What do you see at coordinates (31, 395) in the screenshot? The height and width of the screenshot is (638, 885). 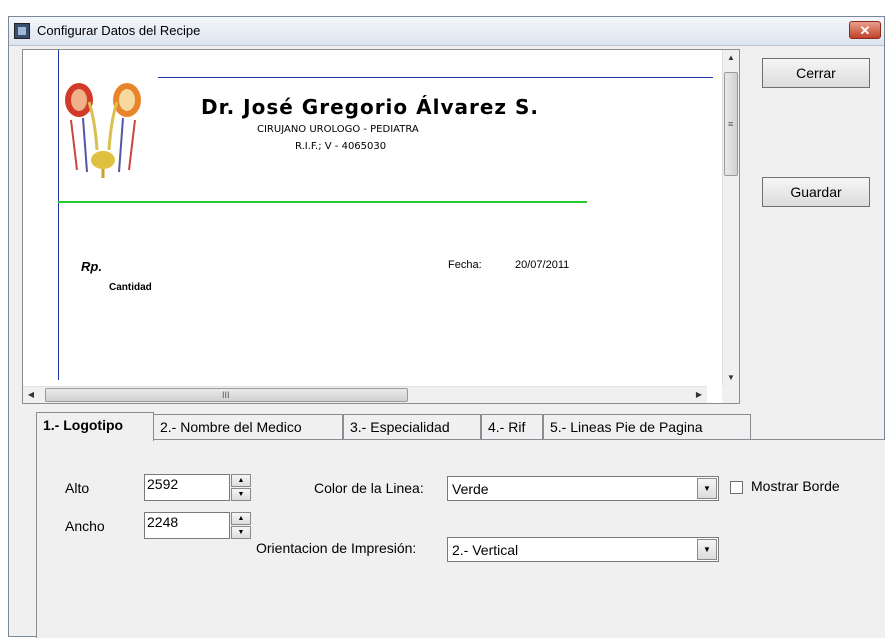 I see `scroll-left-arrow-icon: ◀` at bounding box center [31, 395].